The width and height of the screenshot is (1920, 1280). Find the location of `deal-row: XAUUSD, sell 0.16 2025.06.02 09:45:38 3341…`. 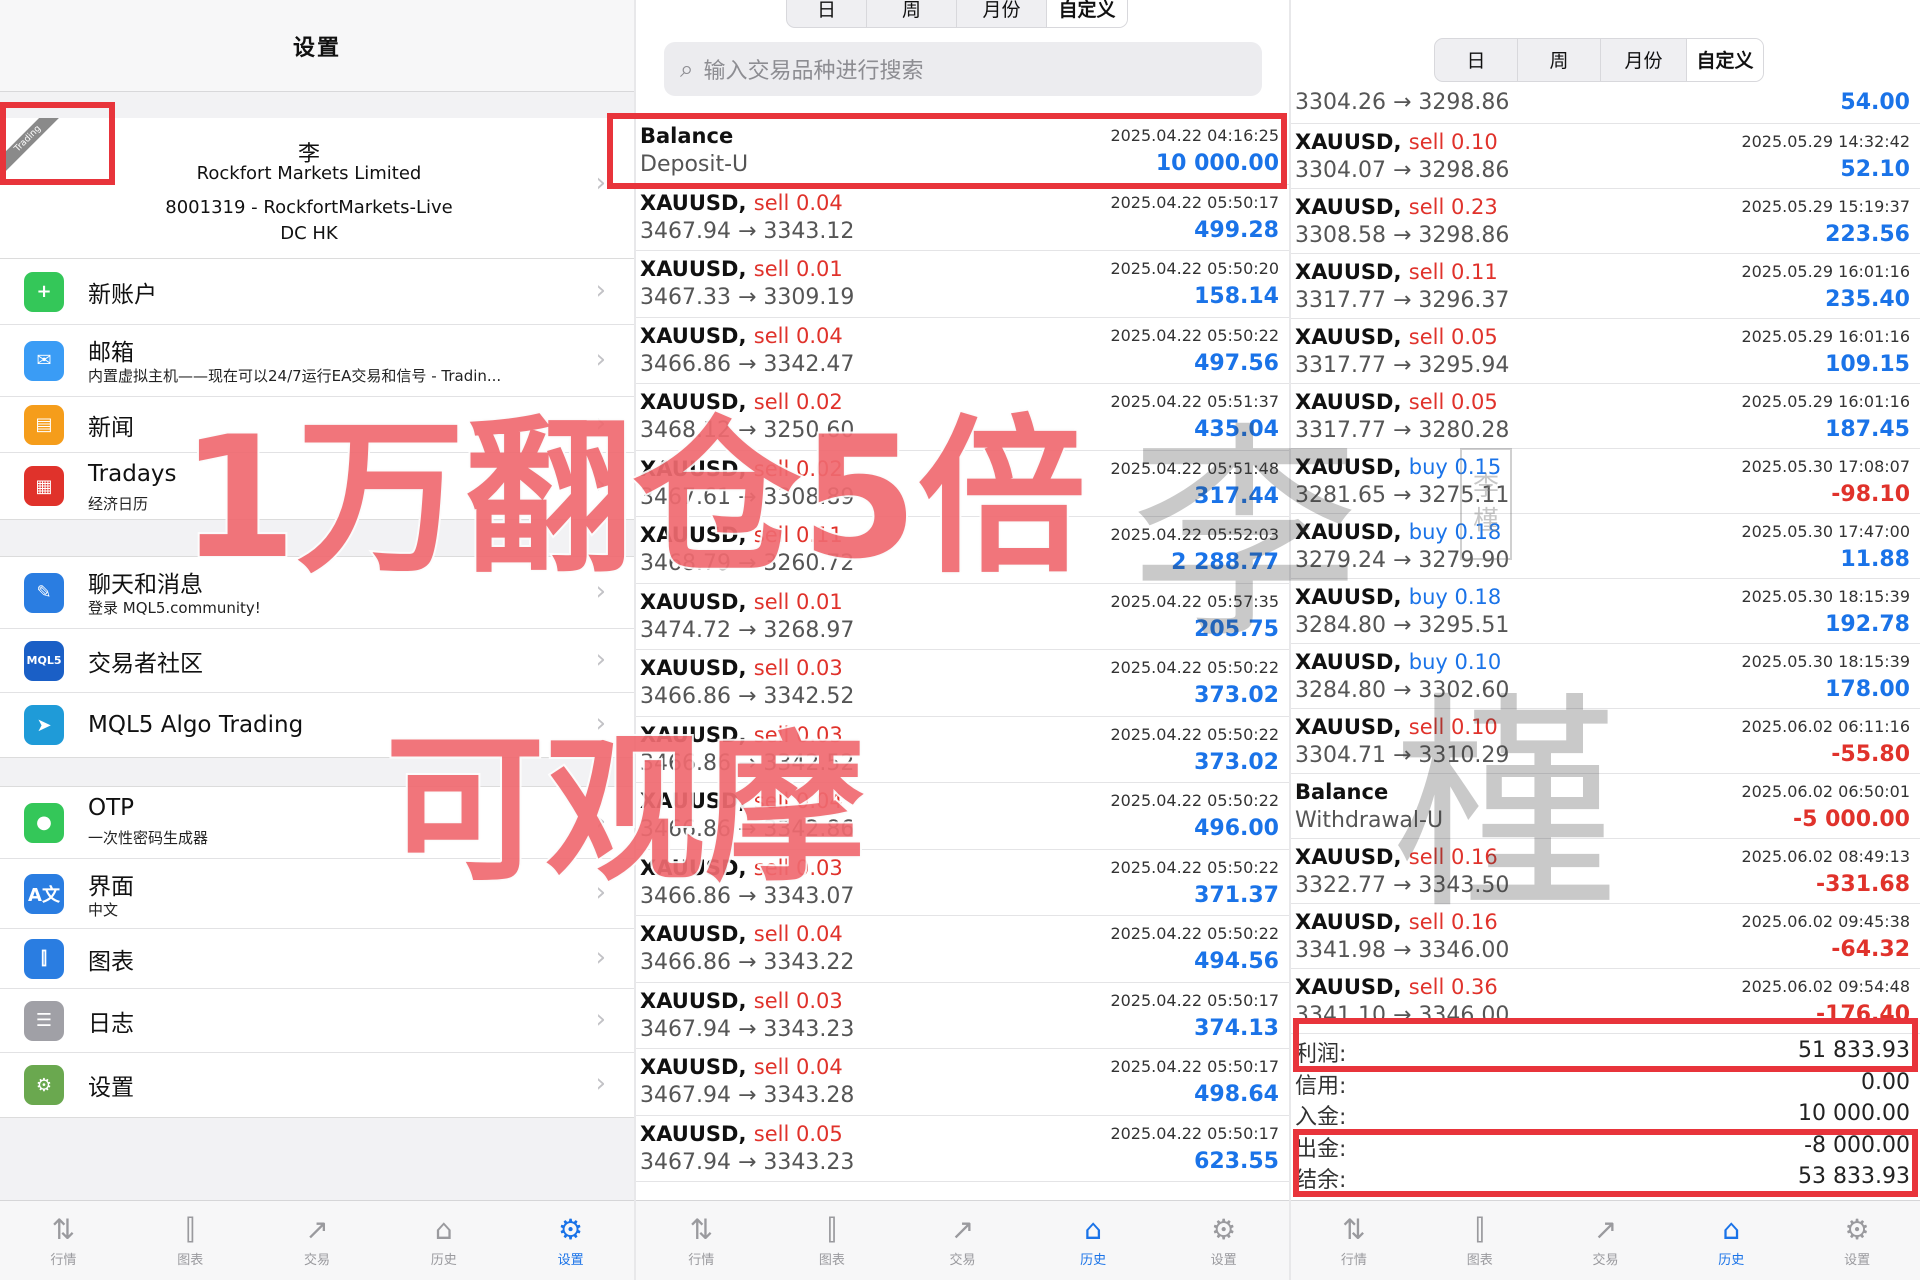

deal-row: XAUUSD, sell 0.16 2025.06.02 09:45:38 3341… is located at coordinates (1605, 936).